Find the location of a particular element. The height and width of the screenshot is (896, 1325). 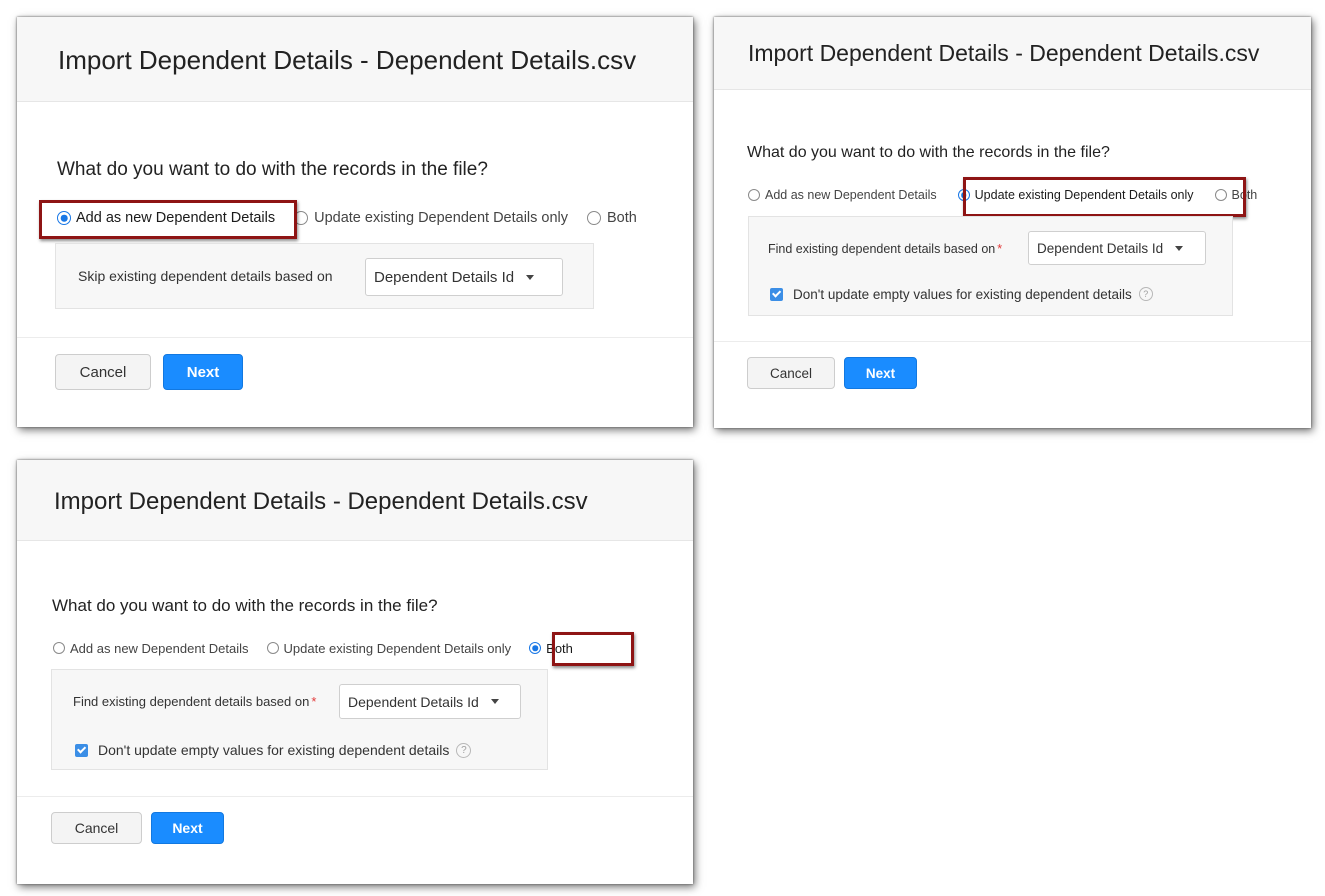

skip-field-select: Dependent Details Id is located at coordinates (464, 277).